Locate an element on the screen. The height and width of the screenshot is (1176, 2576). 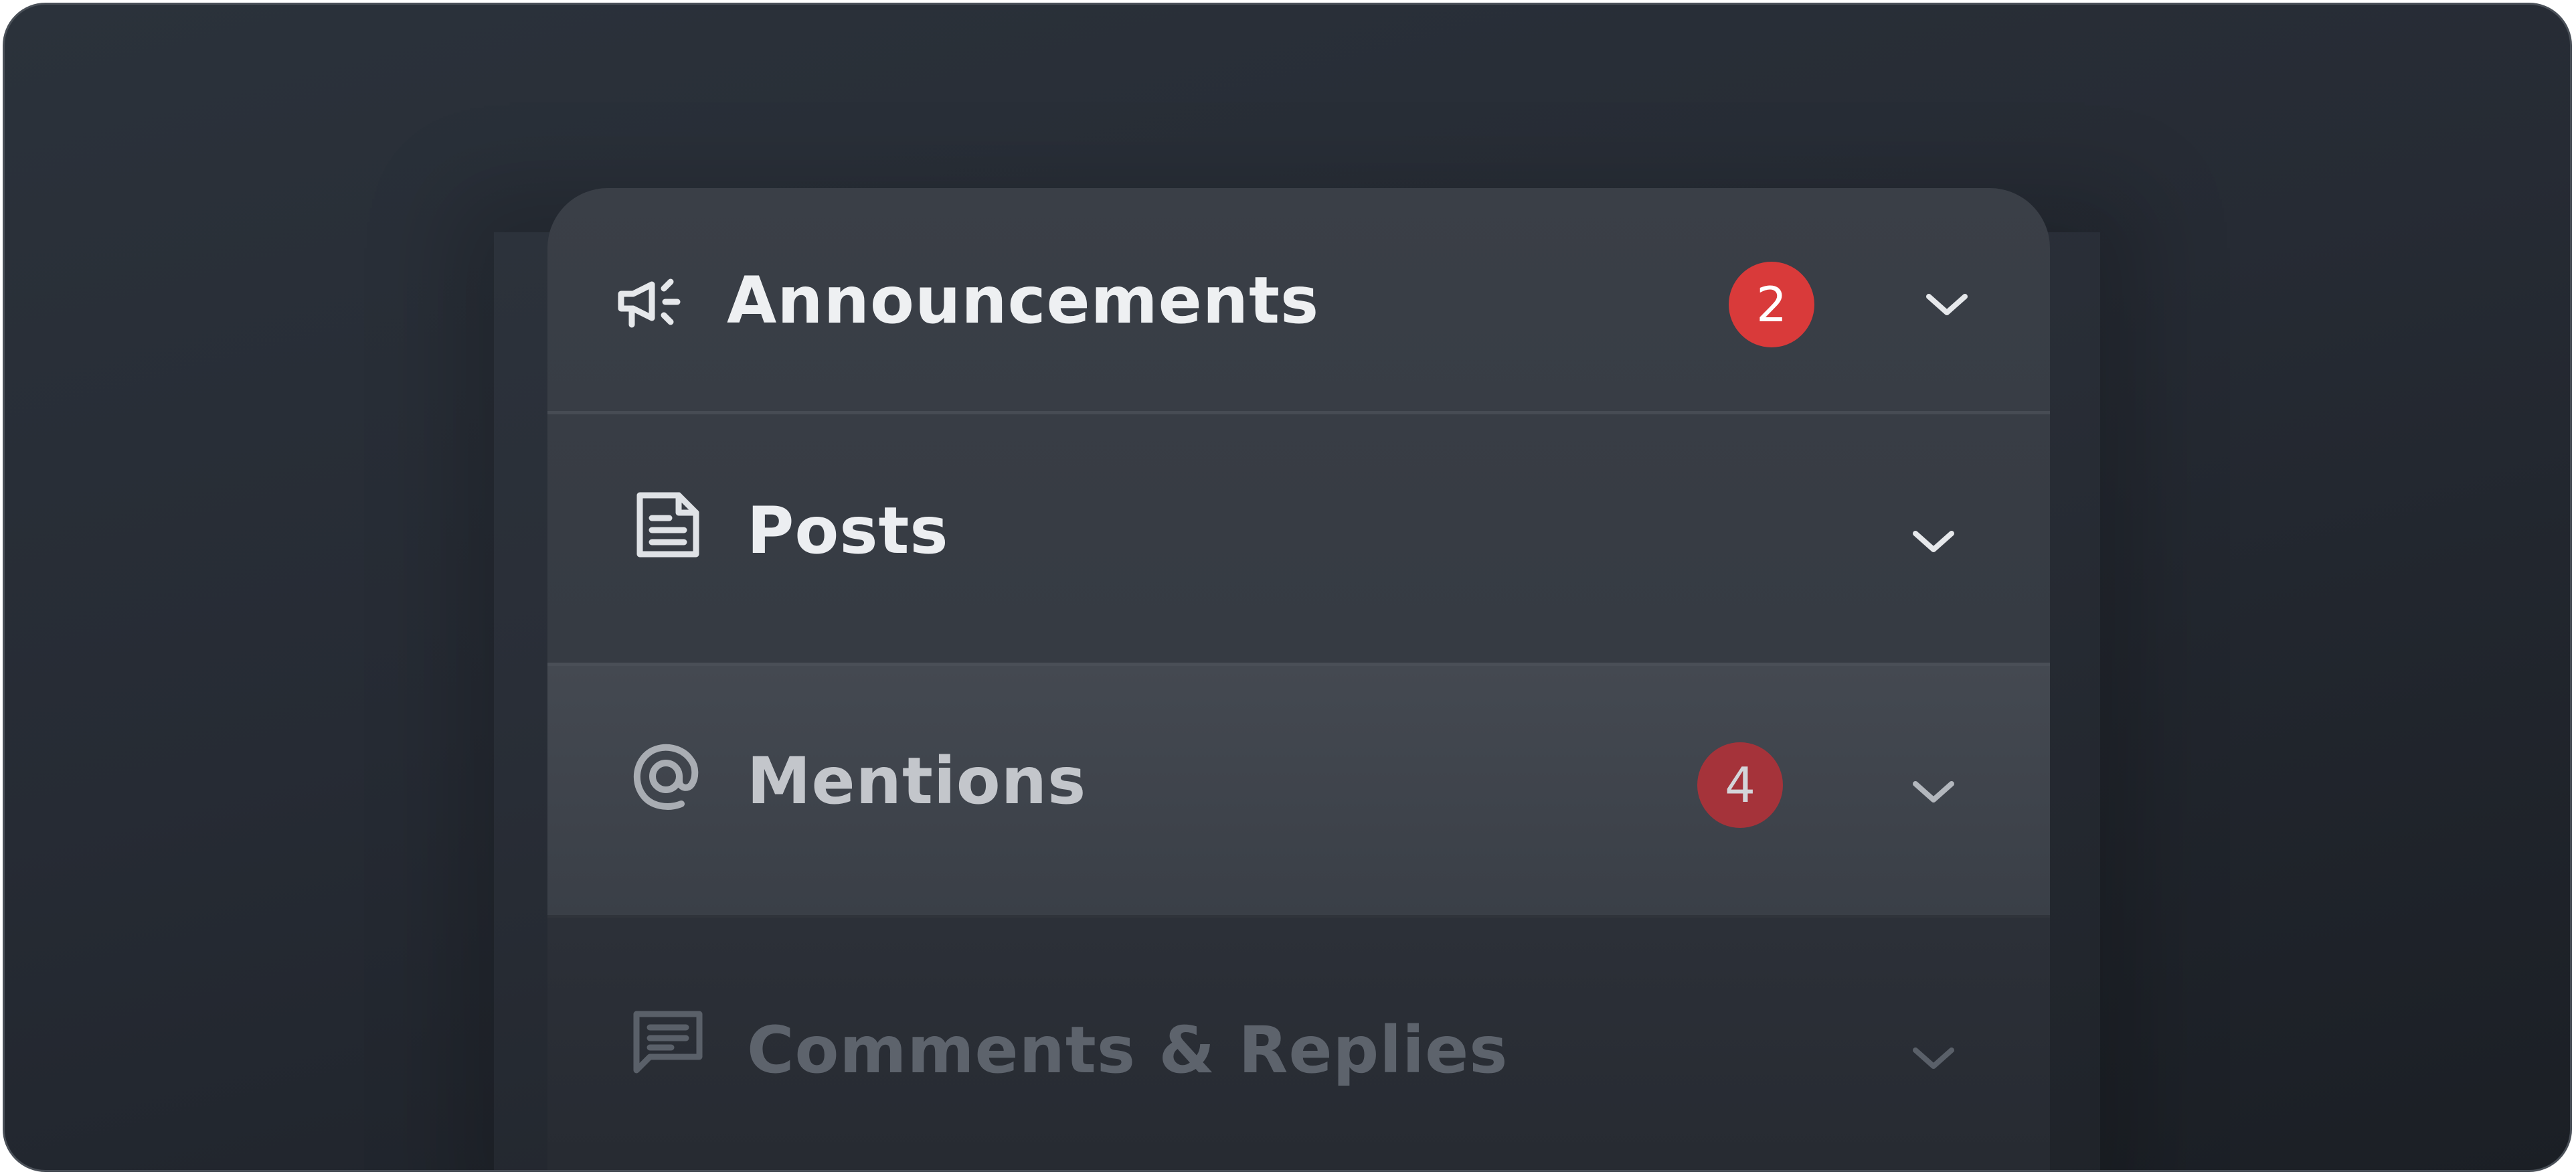
category-row-announcements: Announcements 2 is located at coordinates (1298, 301).